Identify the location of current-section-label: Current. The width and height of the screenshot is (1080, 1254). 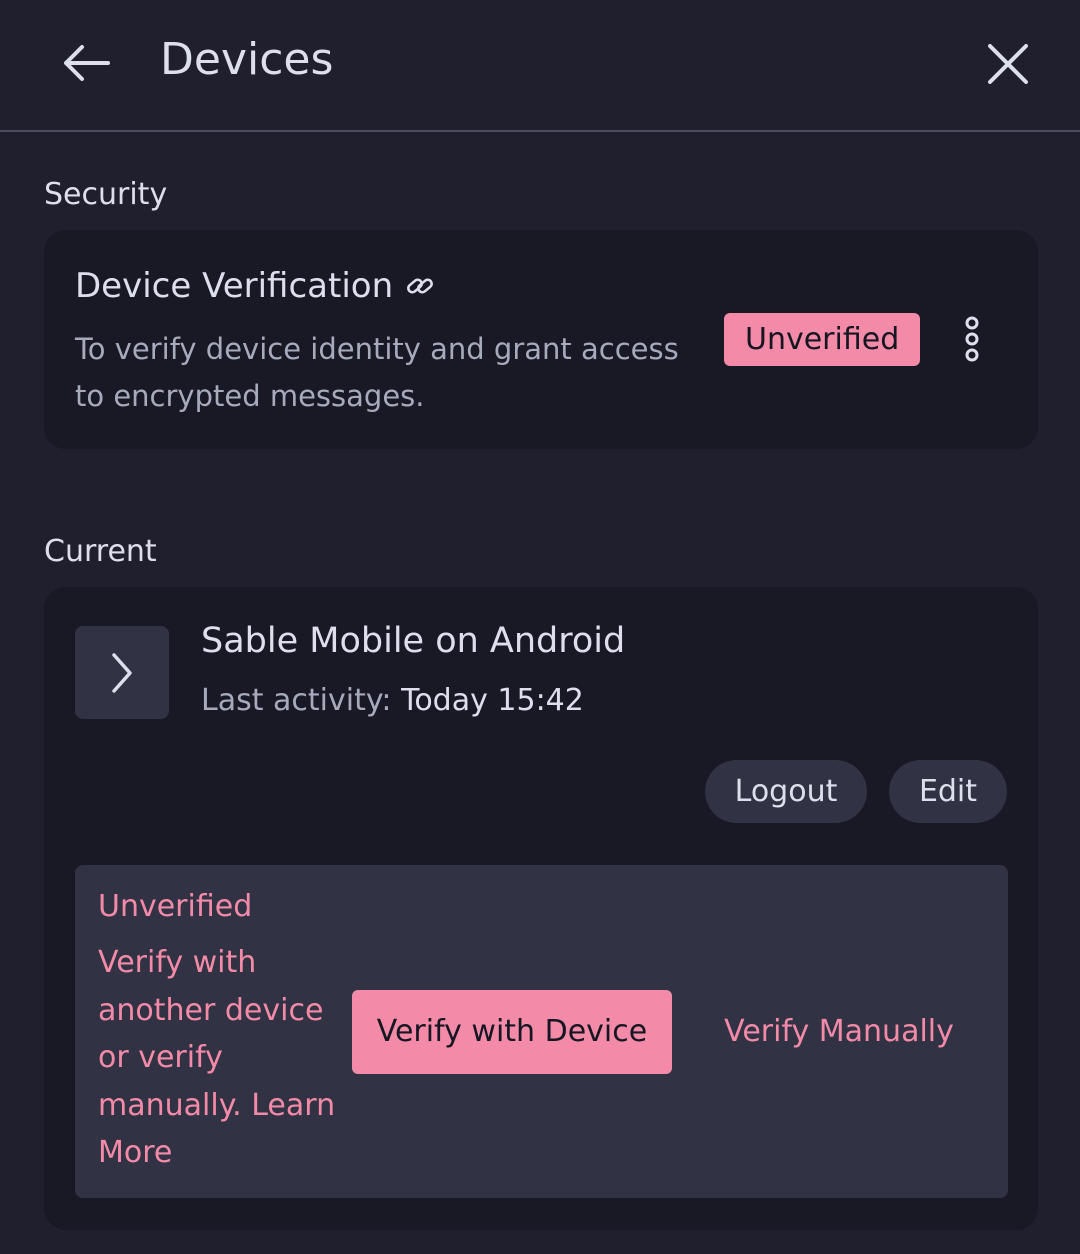
(100, 551).